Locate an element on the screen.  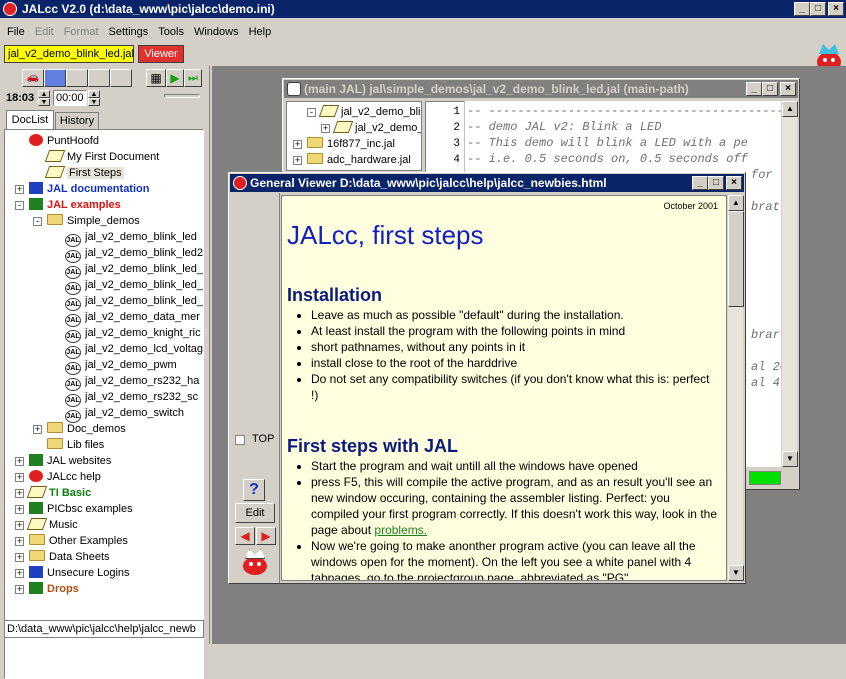
book-icon is located at coordinates (55, 78).